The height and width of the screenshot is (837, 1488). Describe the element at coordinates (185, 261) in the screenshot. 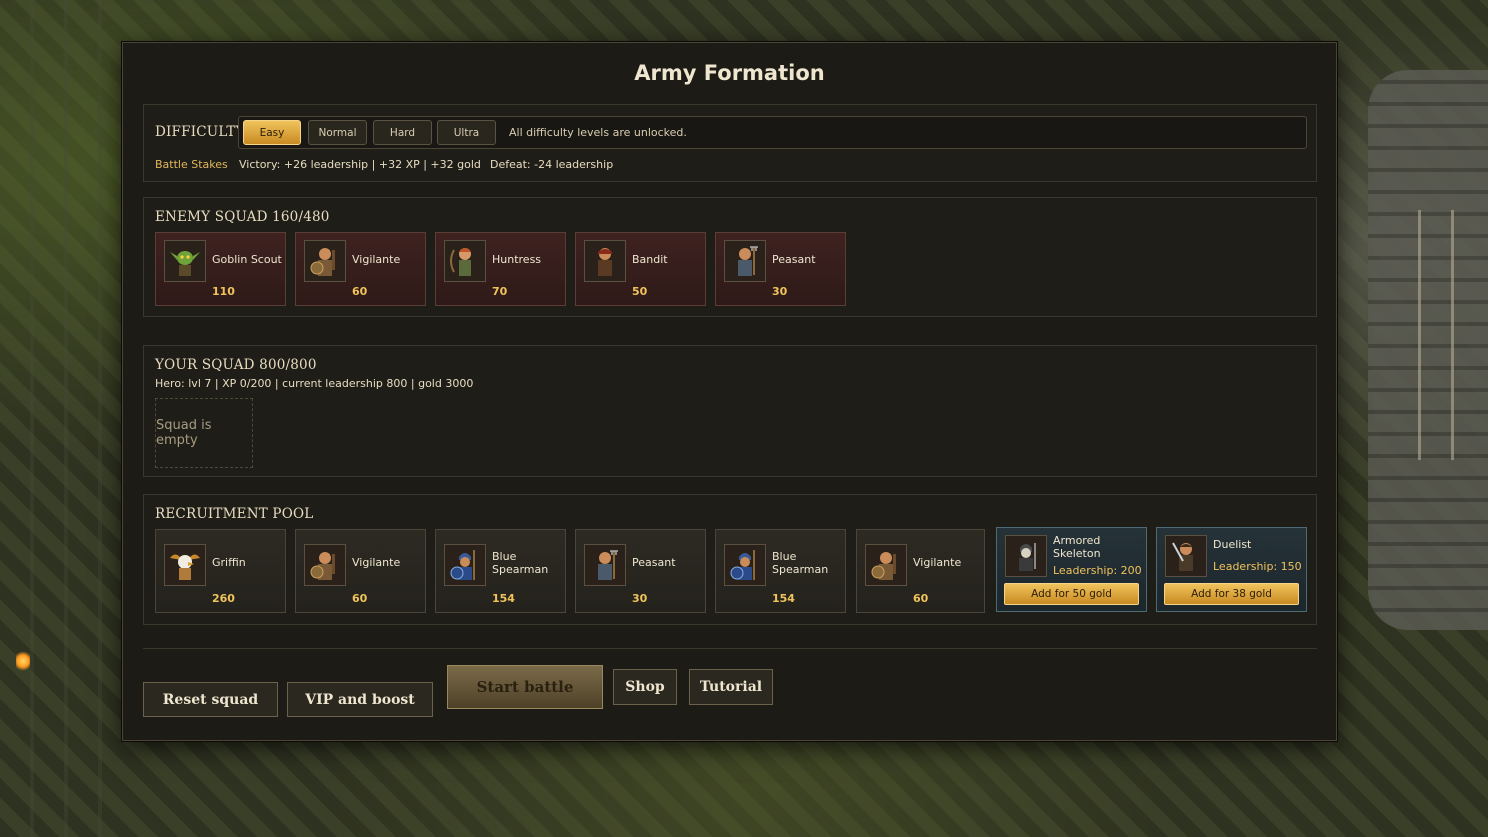

I see `goblin-icon` at that location.